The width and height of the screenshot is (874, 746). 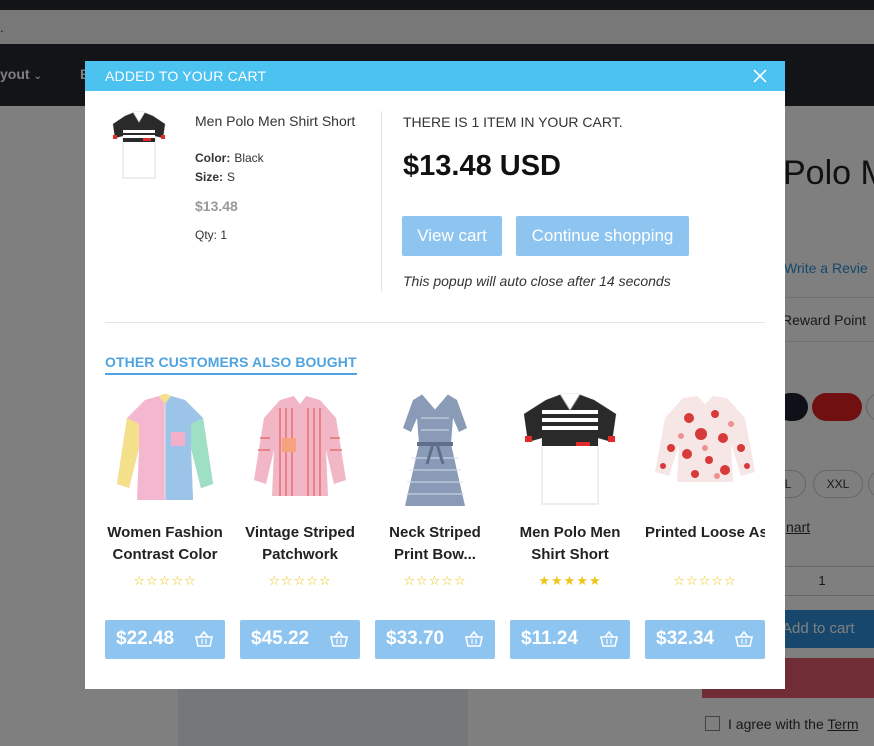 What do you see at coordinates (216, 206) in the screenshot?
I see `cart-item-price: $13.48` at bounding box center [216, 206].